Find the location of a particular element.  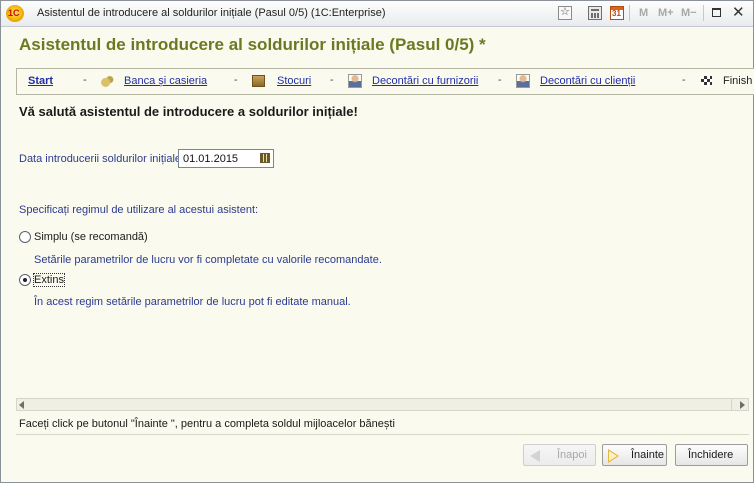

scroll-left-icon is located at coordinates (21, 405).